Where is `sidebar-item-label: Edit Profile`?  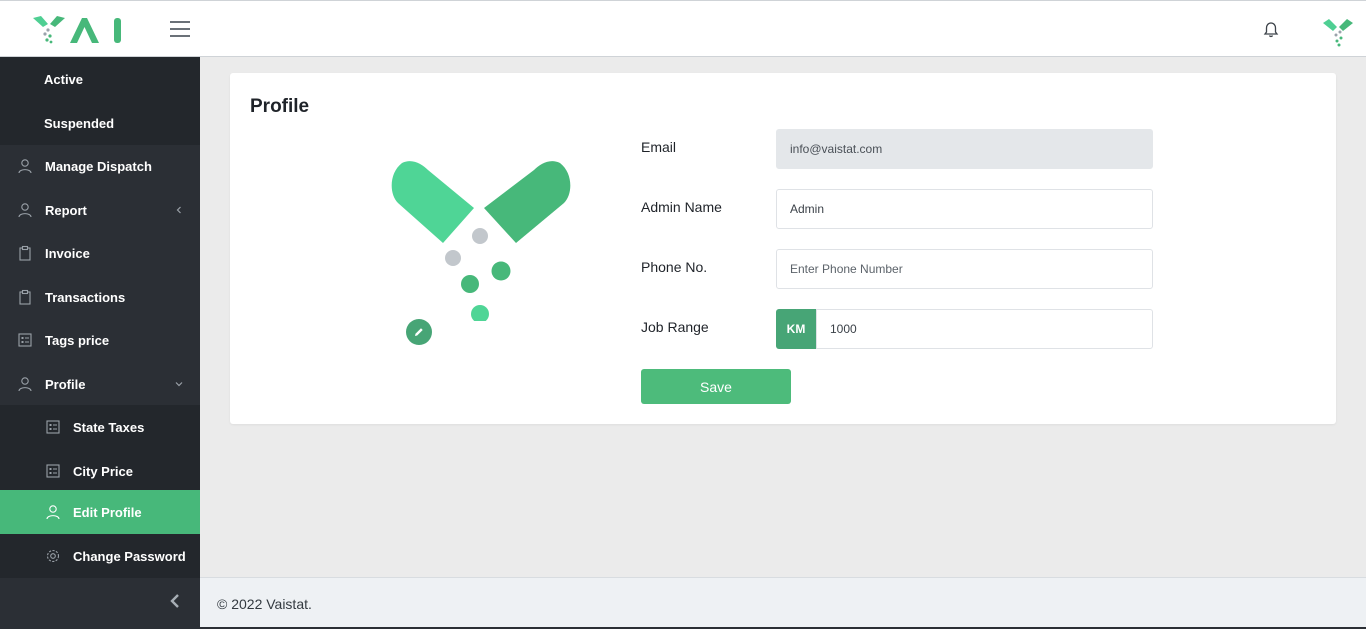
sidebar-item-label: Edit Profile is located at coordinates (107, 512).